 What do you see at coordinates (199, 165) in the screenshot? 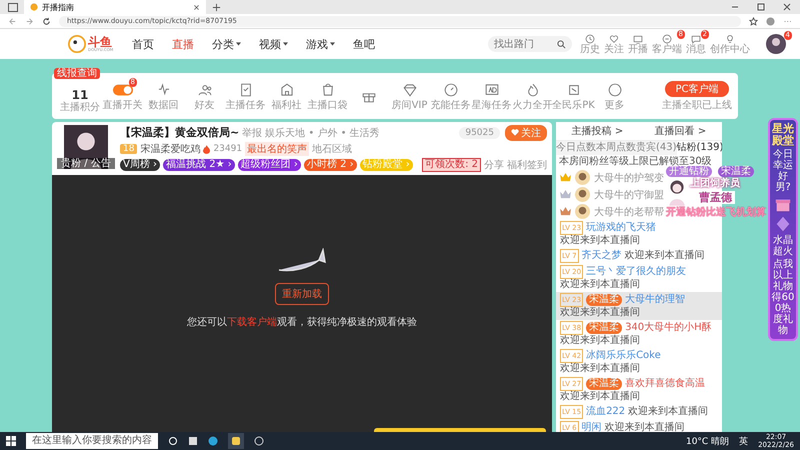
I see `rank-tag: 福温挑战 2★ ›` at bounding box center [199, 165].